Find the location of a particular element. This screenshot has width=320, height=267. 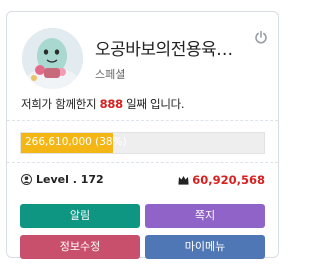

user-icon is located at coordinates (26, 179).